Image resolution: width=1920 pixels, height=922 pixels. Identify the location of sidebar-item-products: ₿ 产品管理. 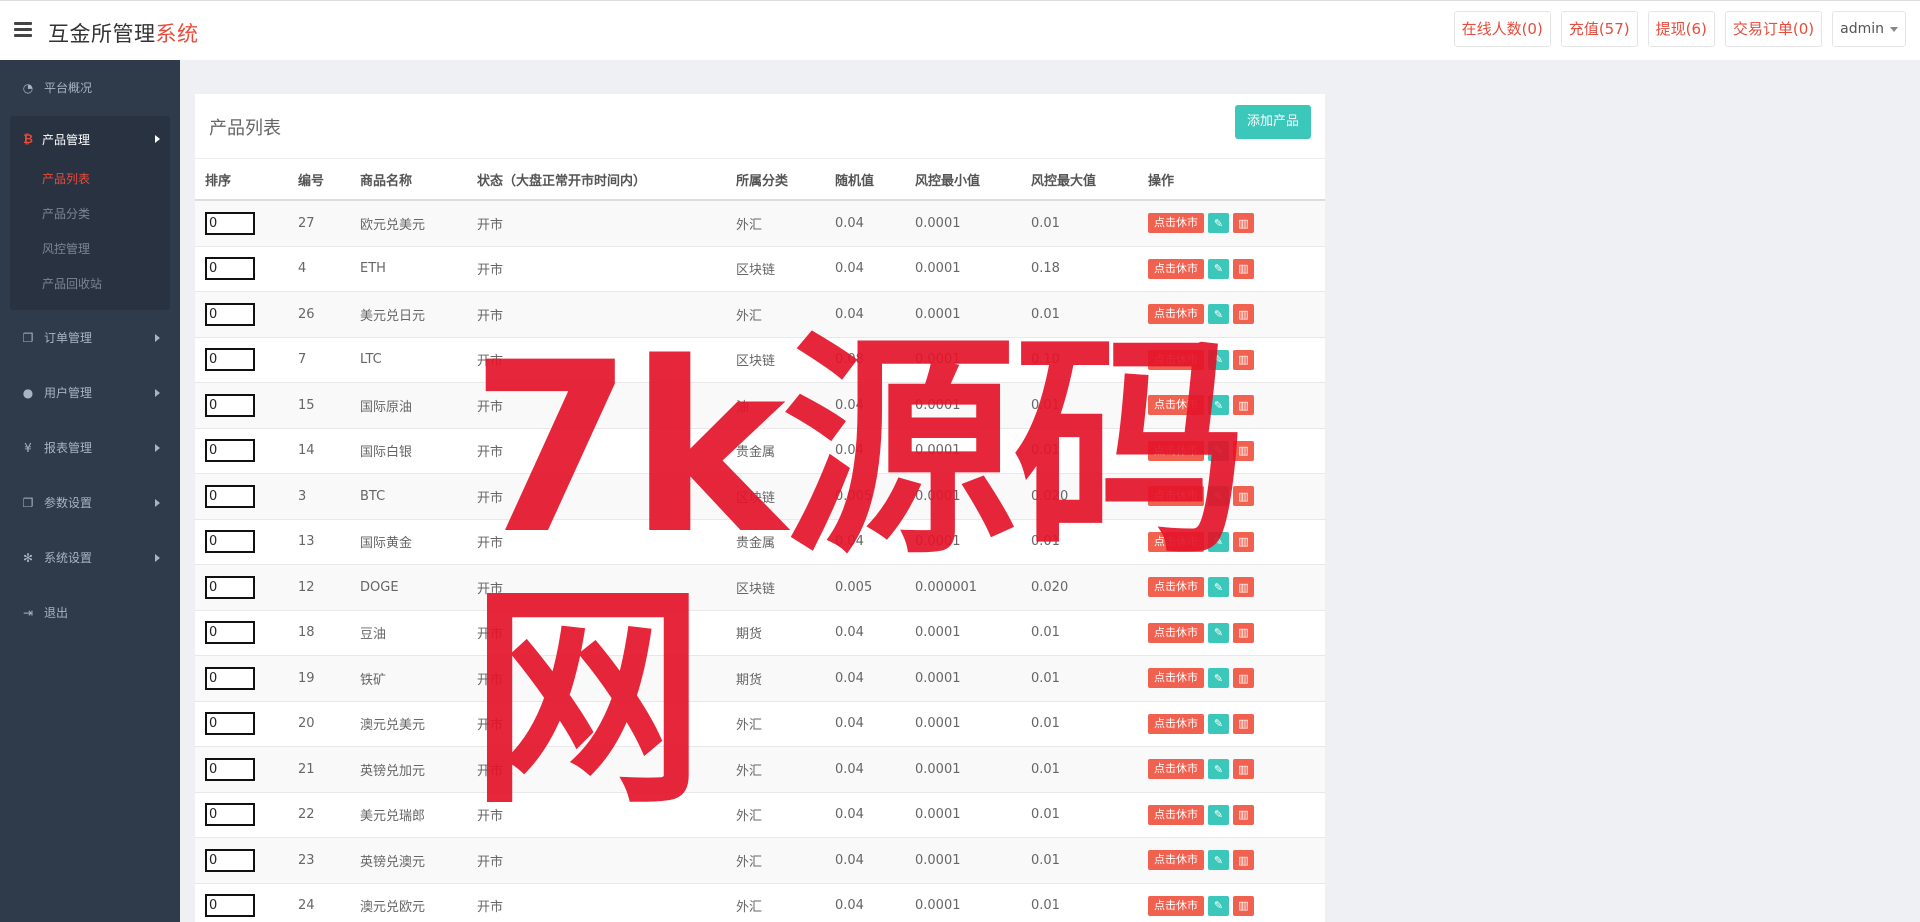
(90, 139).